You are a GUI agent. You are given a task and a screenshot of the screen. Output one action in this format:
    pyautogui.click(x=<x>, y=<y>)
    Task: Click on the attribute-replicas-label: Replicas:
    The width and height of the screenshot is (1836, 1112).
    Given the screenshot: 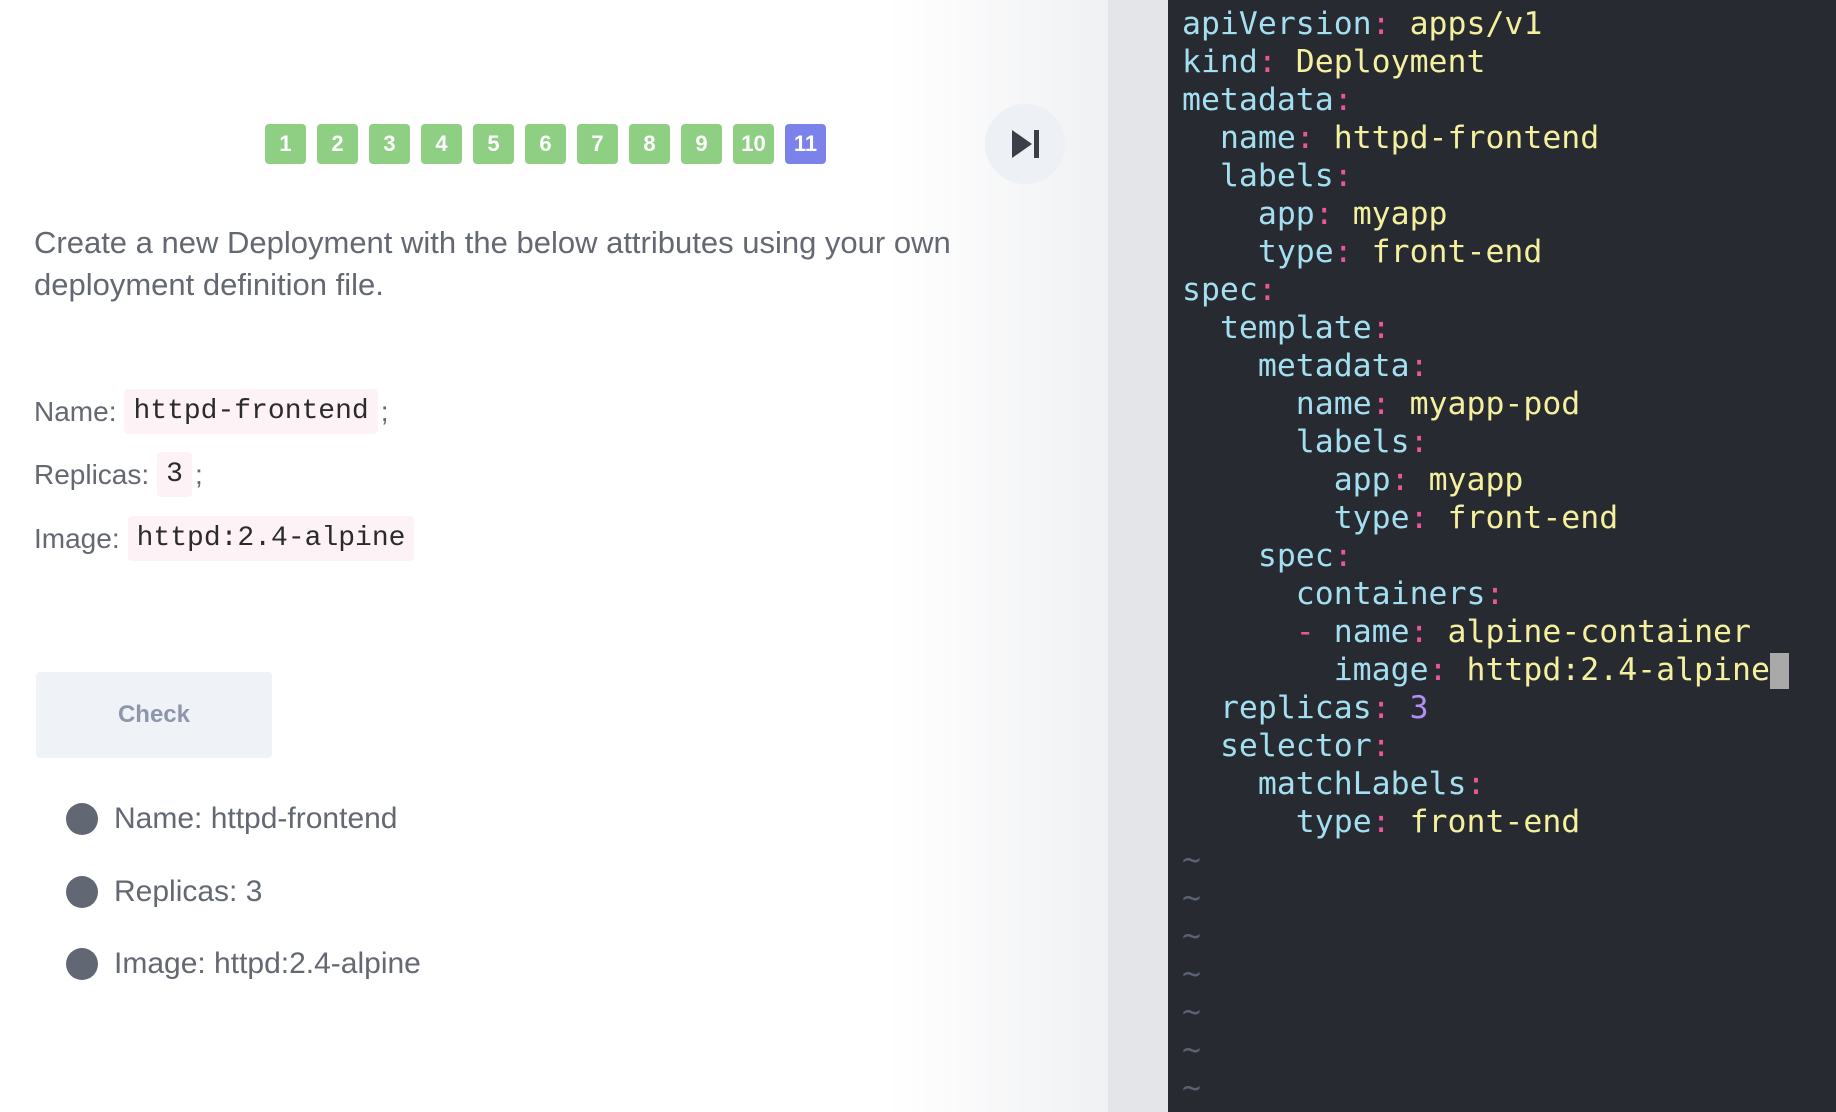 What is the action you would take?
    pyautogui.click(x=92, y=474)
    